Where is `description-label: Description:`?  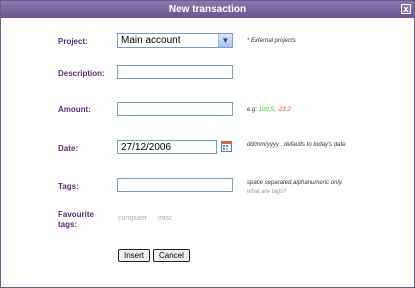
description-label: Description: is located at coordinates (81, 73).